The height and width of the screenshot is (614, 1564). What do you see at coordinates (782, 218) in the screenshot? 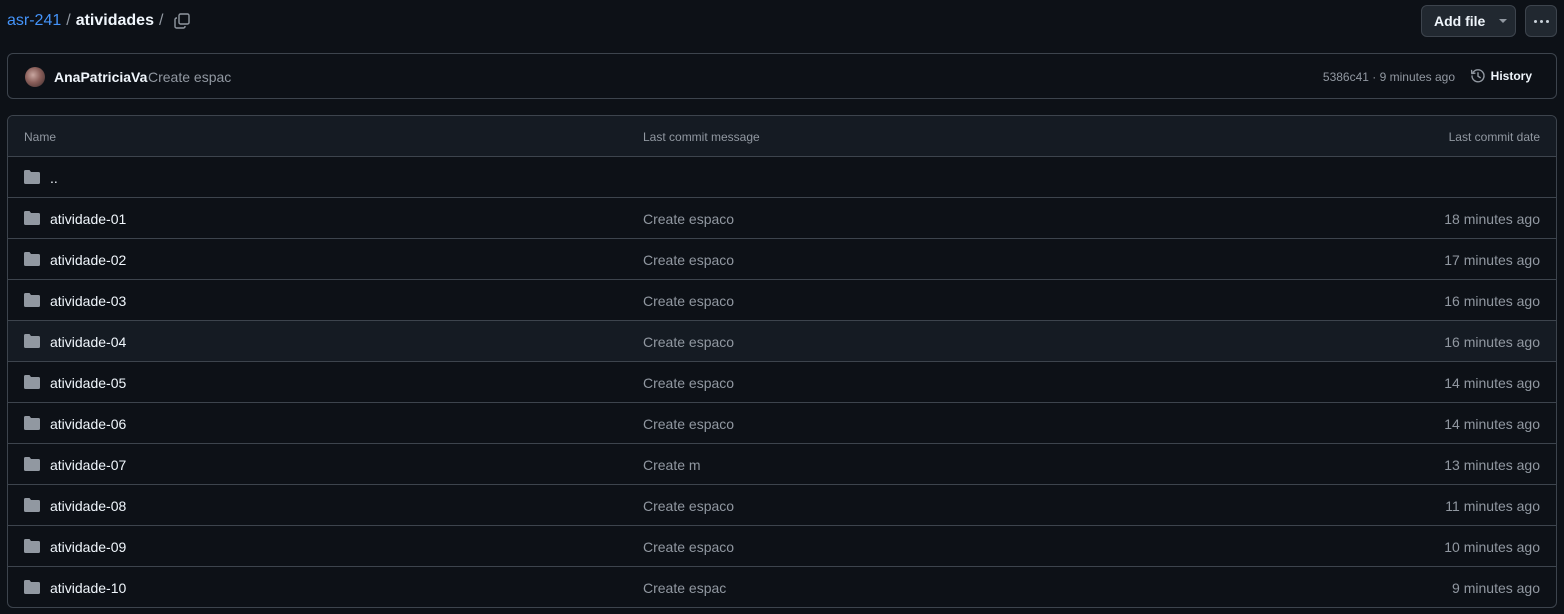
I see `table-row: atividade-01 Create espaco 18 minutes ago` at bounding box center [782, 218].